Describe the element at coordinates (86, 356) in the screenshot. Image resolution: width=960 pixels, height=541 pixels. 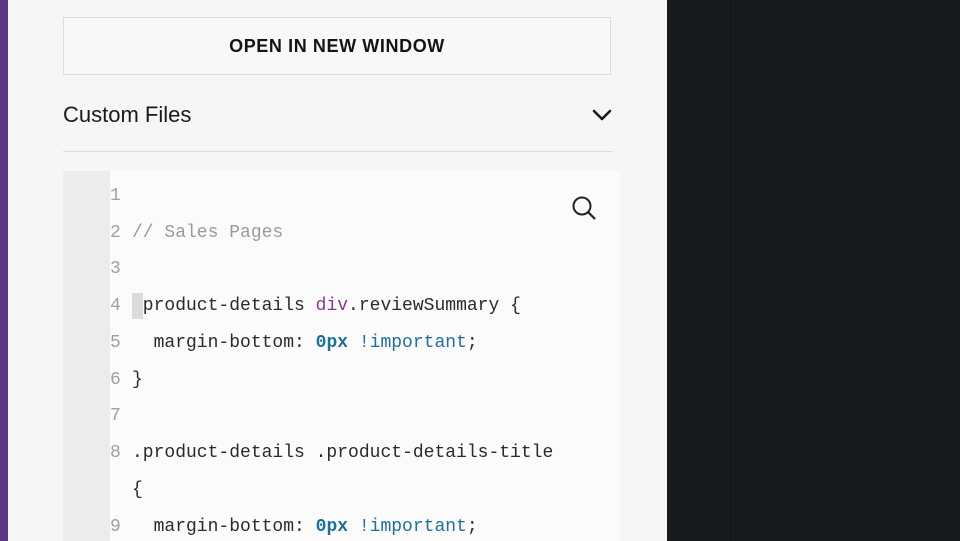
I see `editor-gutter` at that location.